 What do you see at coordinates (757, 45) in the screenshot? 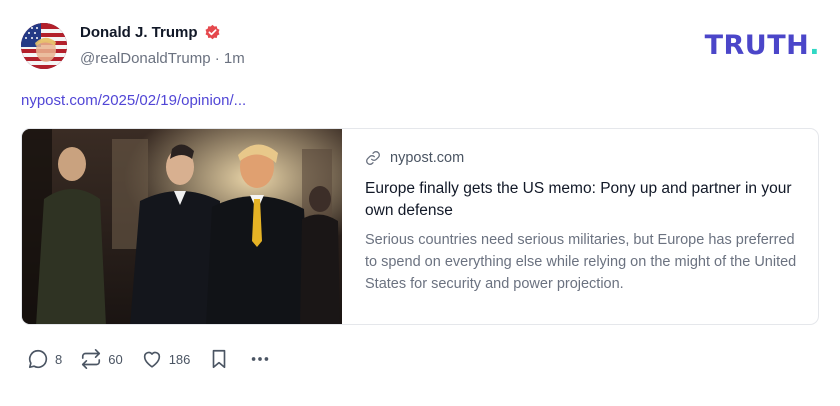
I see `logo-text: TRUTH` at bounding box center [757, 45].